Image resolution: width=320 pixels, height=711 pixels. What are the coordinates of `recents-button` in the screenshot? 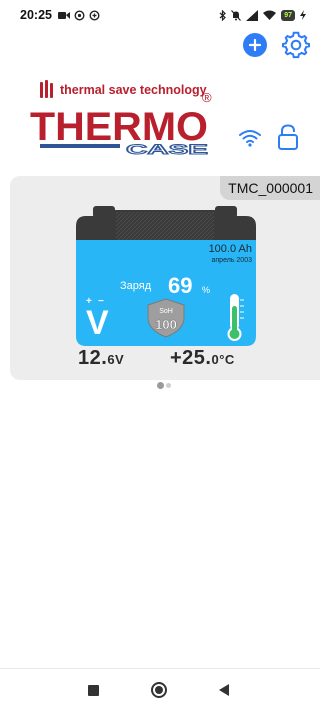 It's located at (93, 690).